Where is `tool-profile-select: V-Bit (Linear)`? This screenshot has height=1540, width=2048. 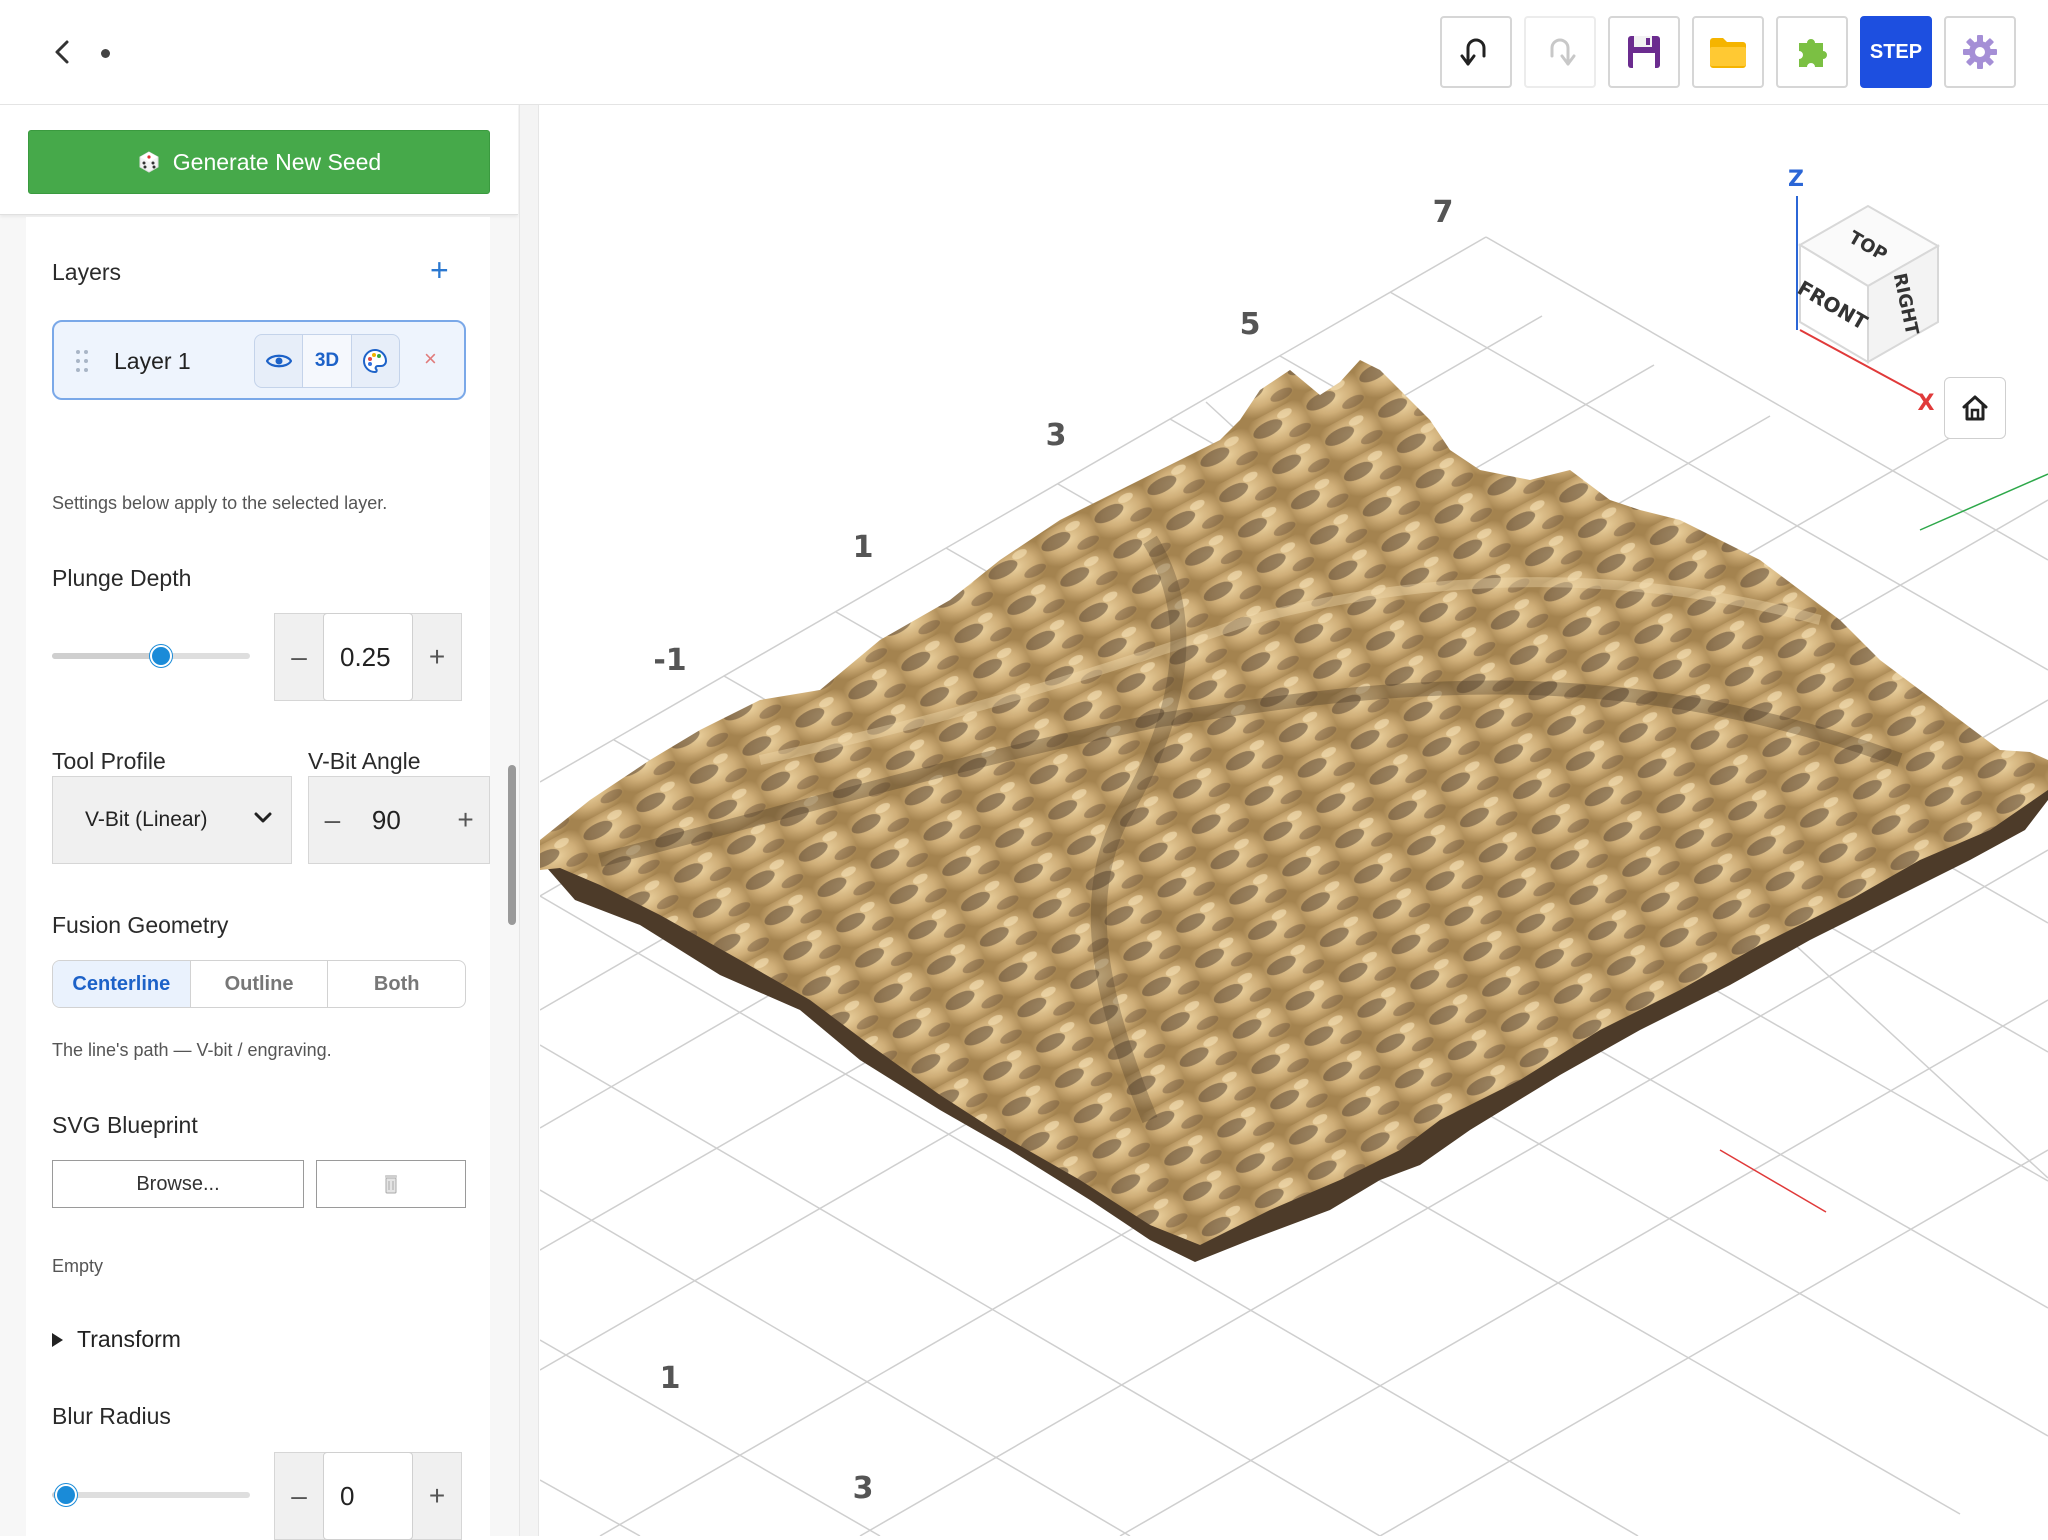 tool-profile-select: V-Bit (Linear) is located at coordinates (172, 820).